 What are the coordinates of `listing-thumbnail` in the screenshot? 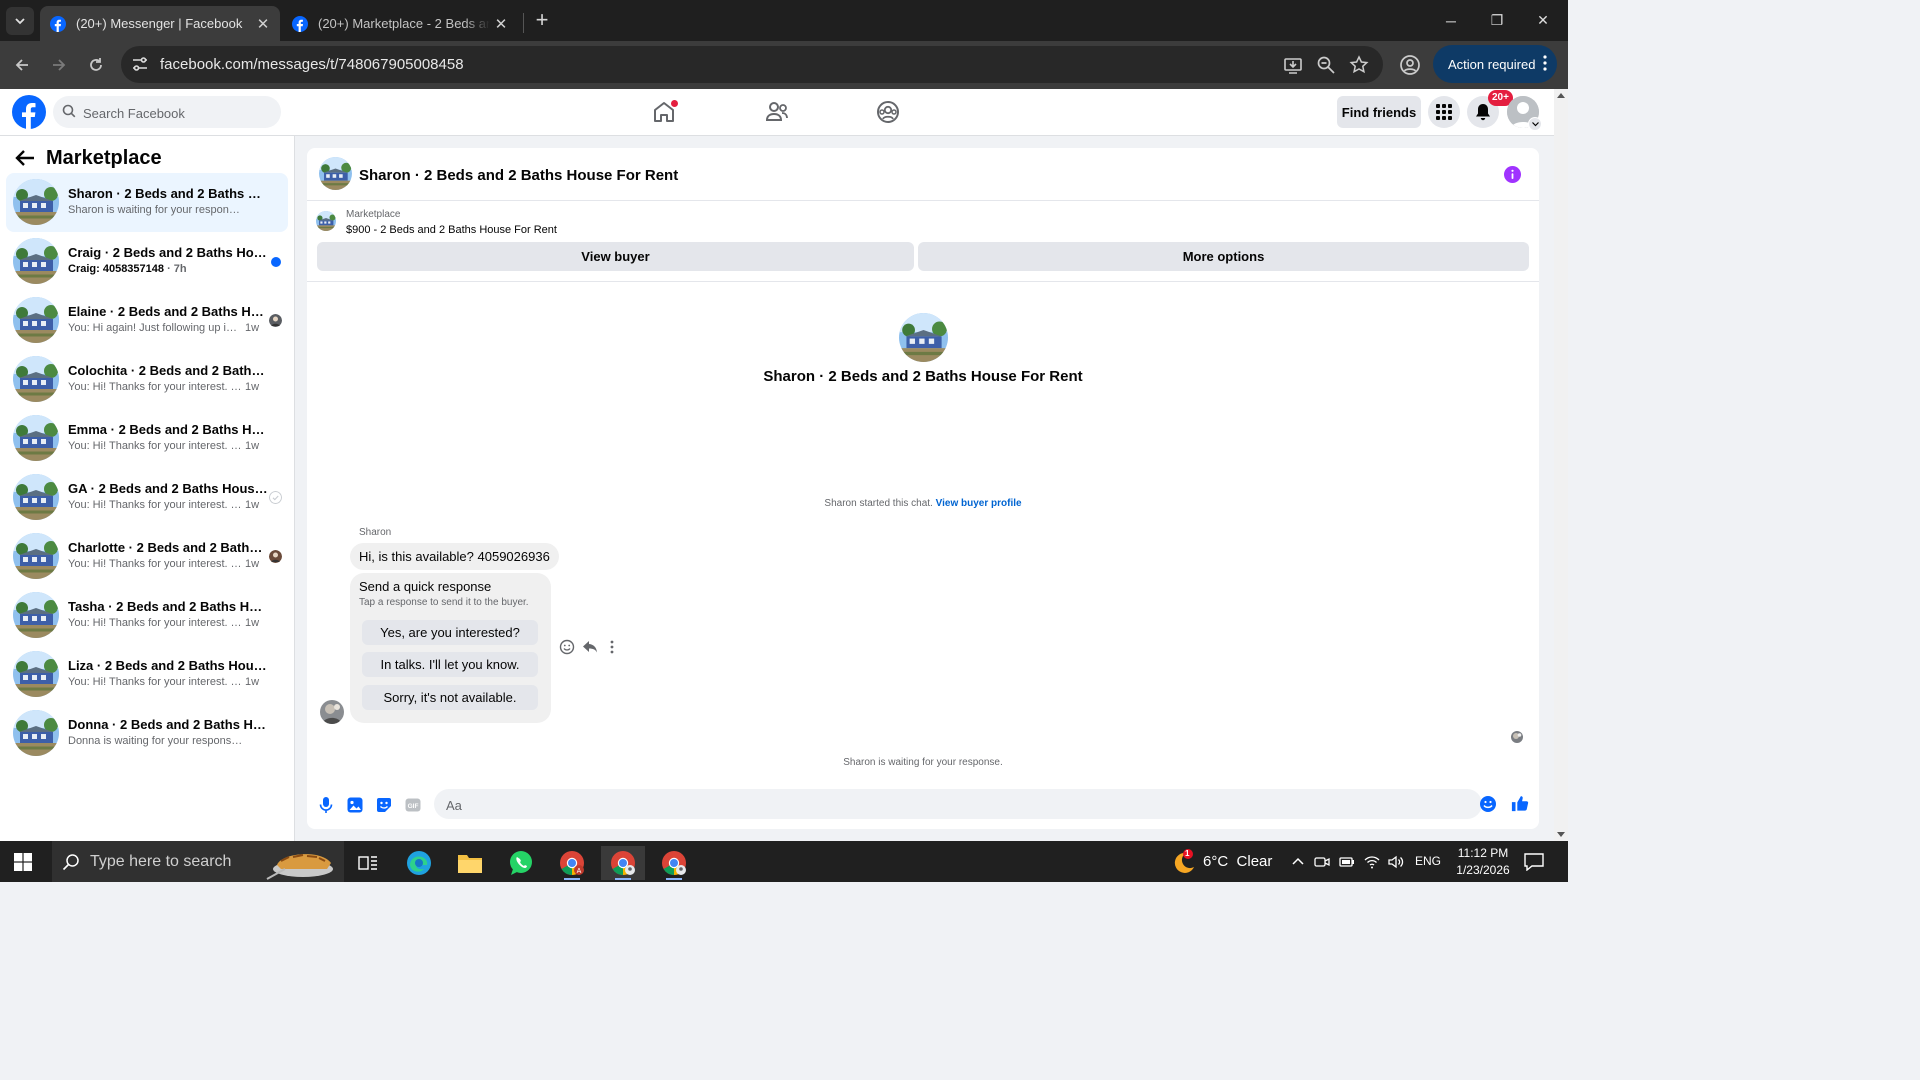 It's located at (326, 221).